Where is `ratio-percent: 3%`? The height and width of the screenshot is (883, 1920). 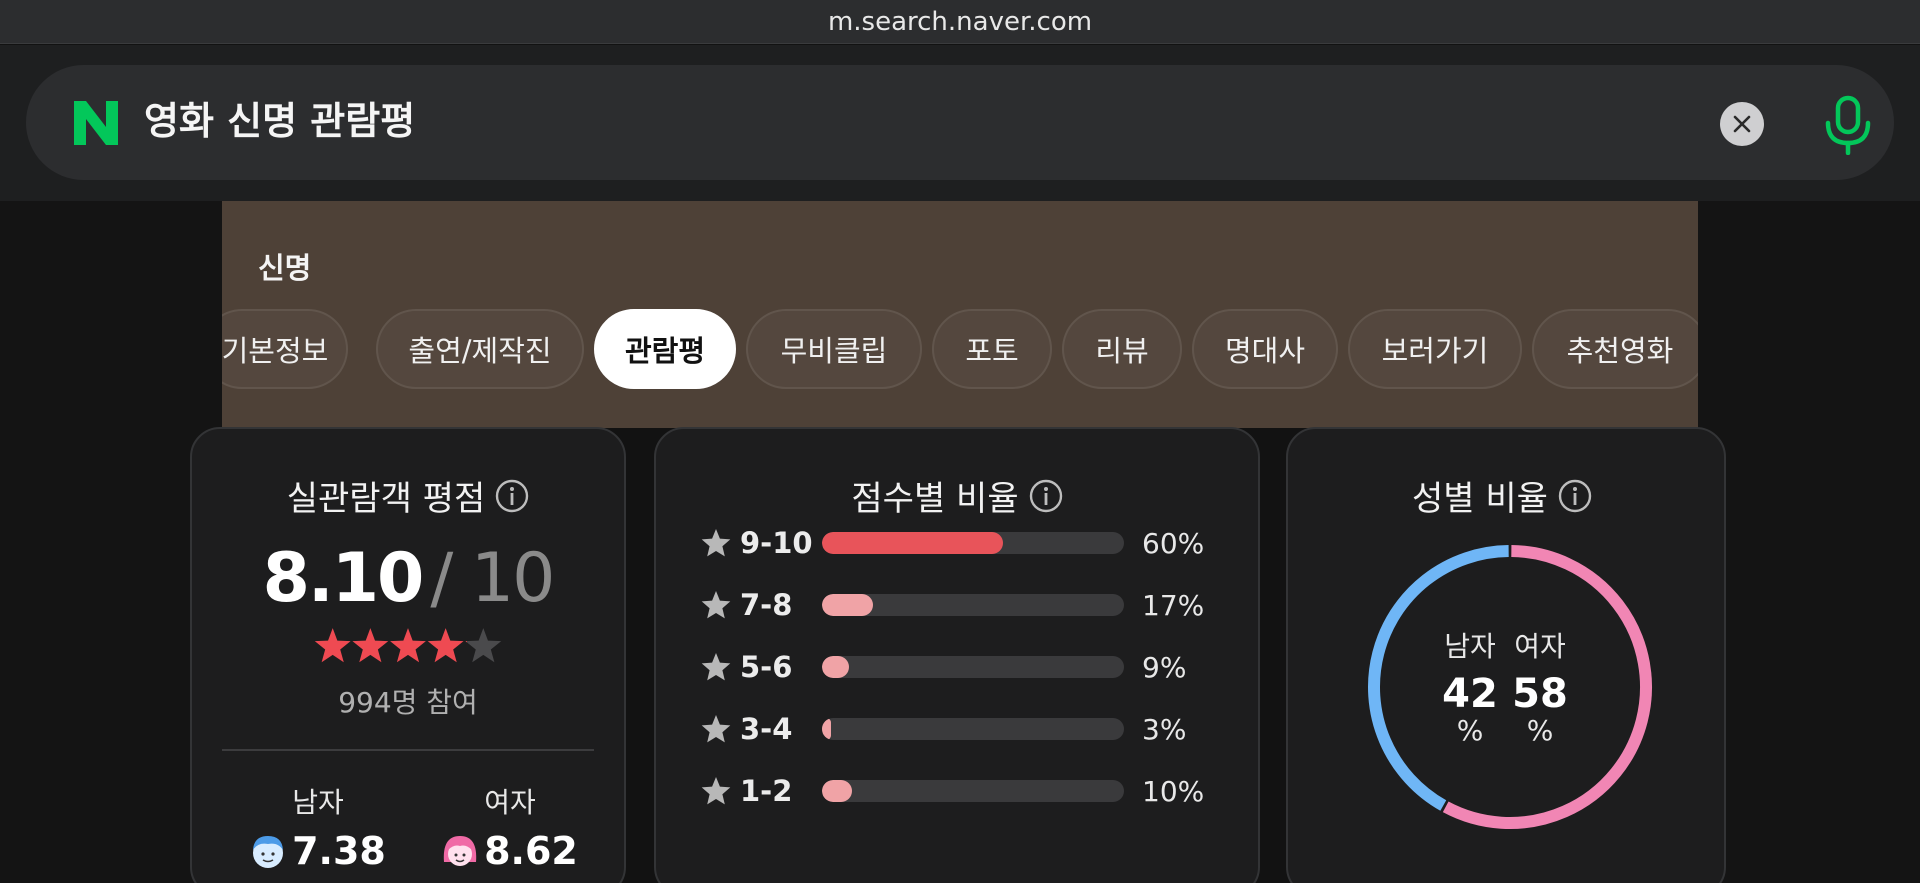 ratio-percent: 3% is located at coordinates (1164, 729).